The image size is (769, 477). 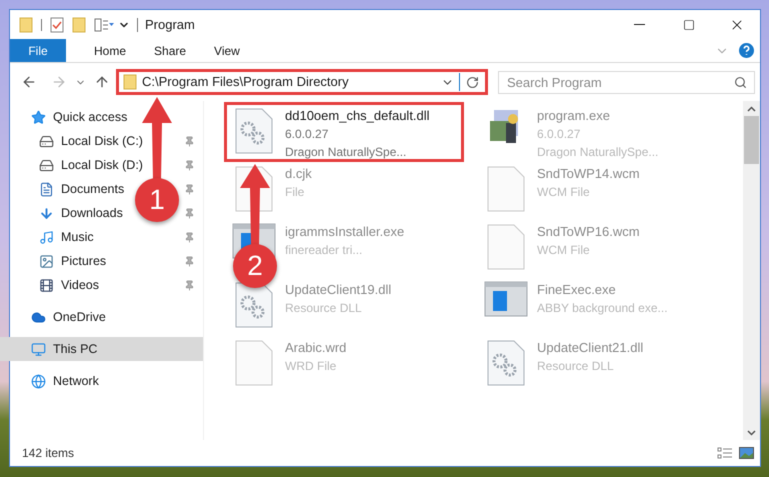 What do you see at coordinates (170, 25) in the screenshot?
I see `window-title: Program` at bounding box center [170, 25].